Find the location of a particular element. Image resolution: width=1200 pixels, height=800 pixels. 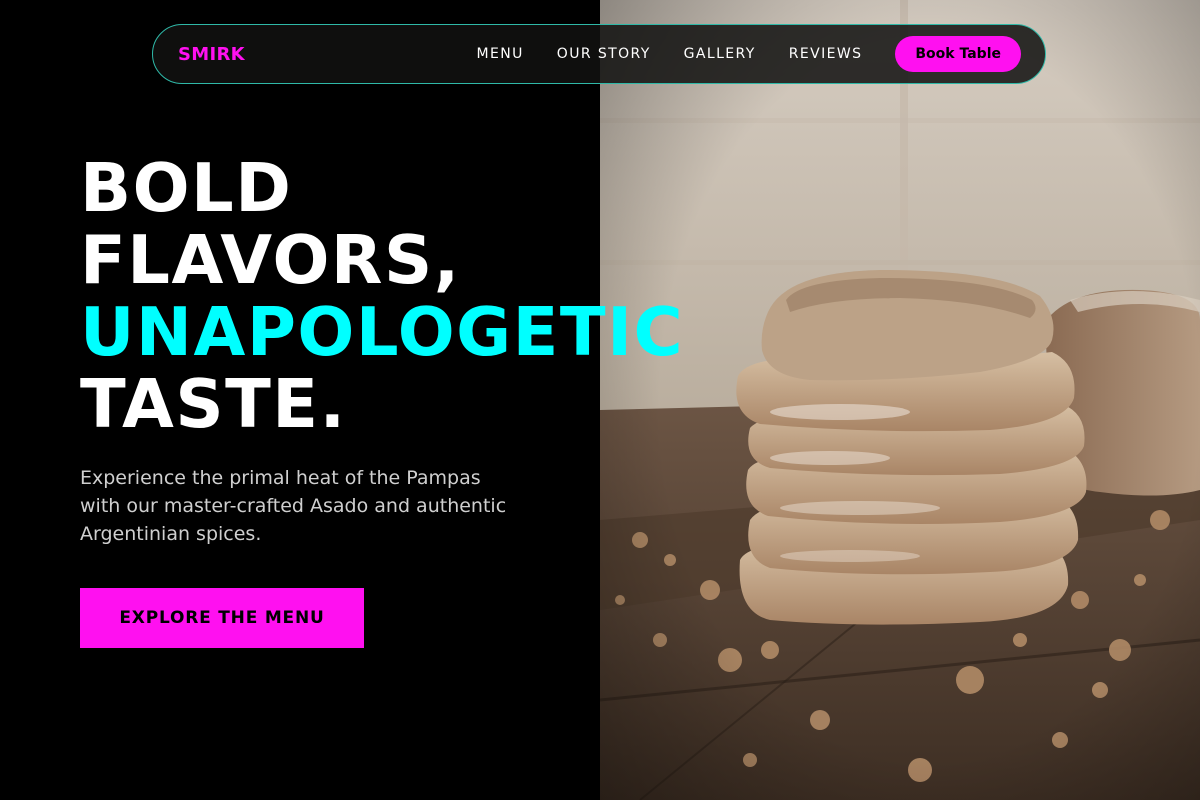

nav-link-our-story: OUR STORY is located at coordinates (604, 54).